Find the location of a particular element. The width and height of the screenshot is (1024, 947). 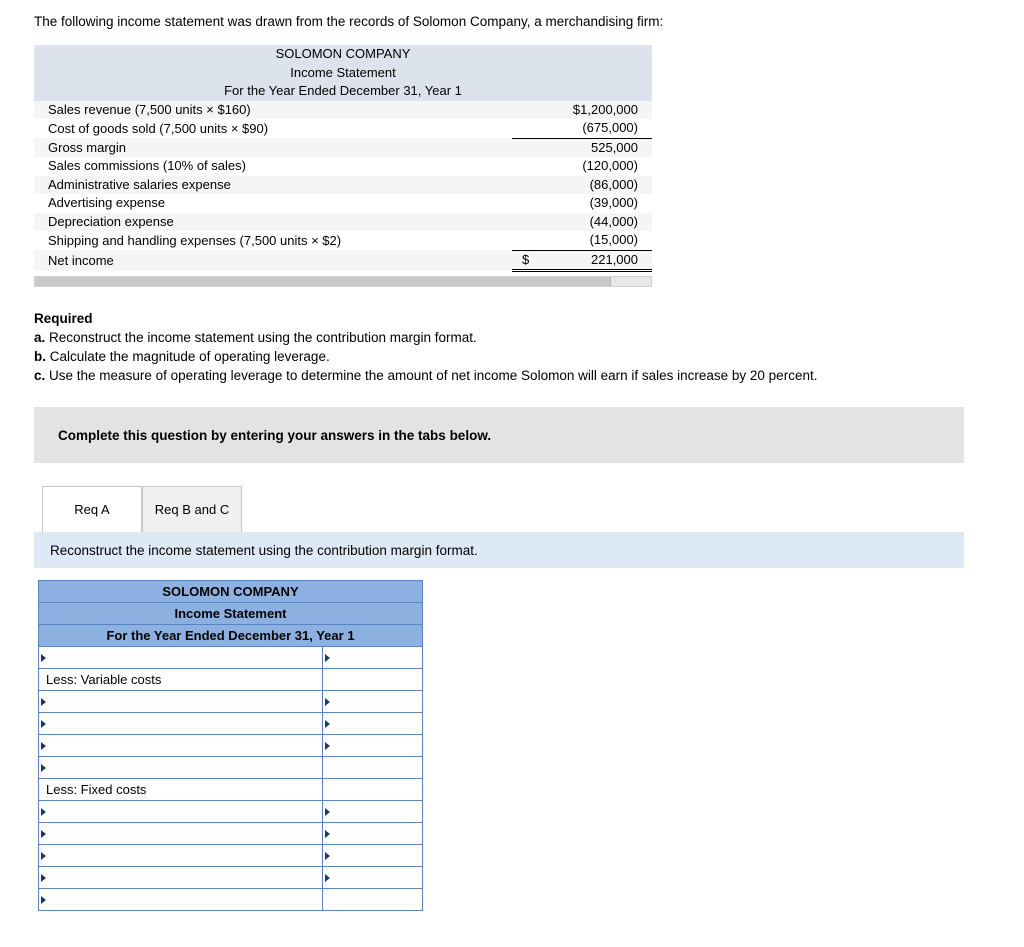

answer-label-text: Less: Fixed costs is located at coordinates (96, 789).